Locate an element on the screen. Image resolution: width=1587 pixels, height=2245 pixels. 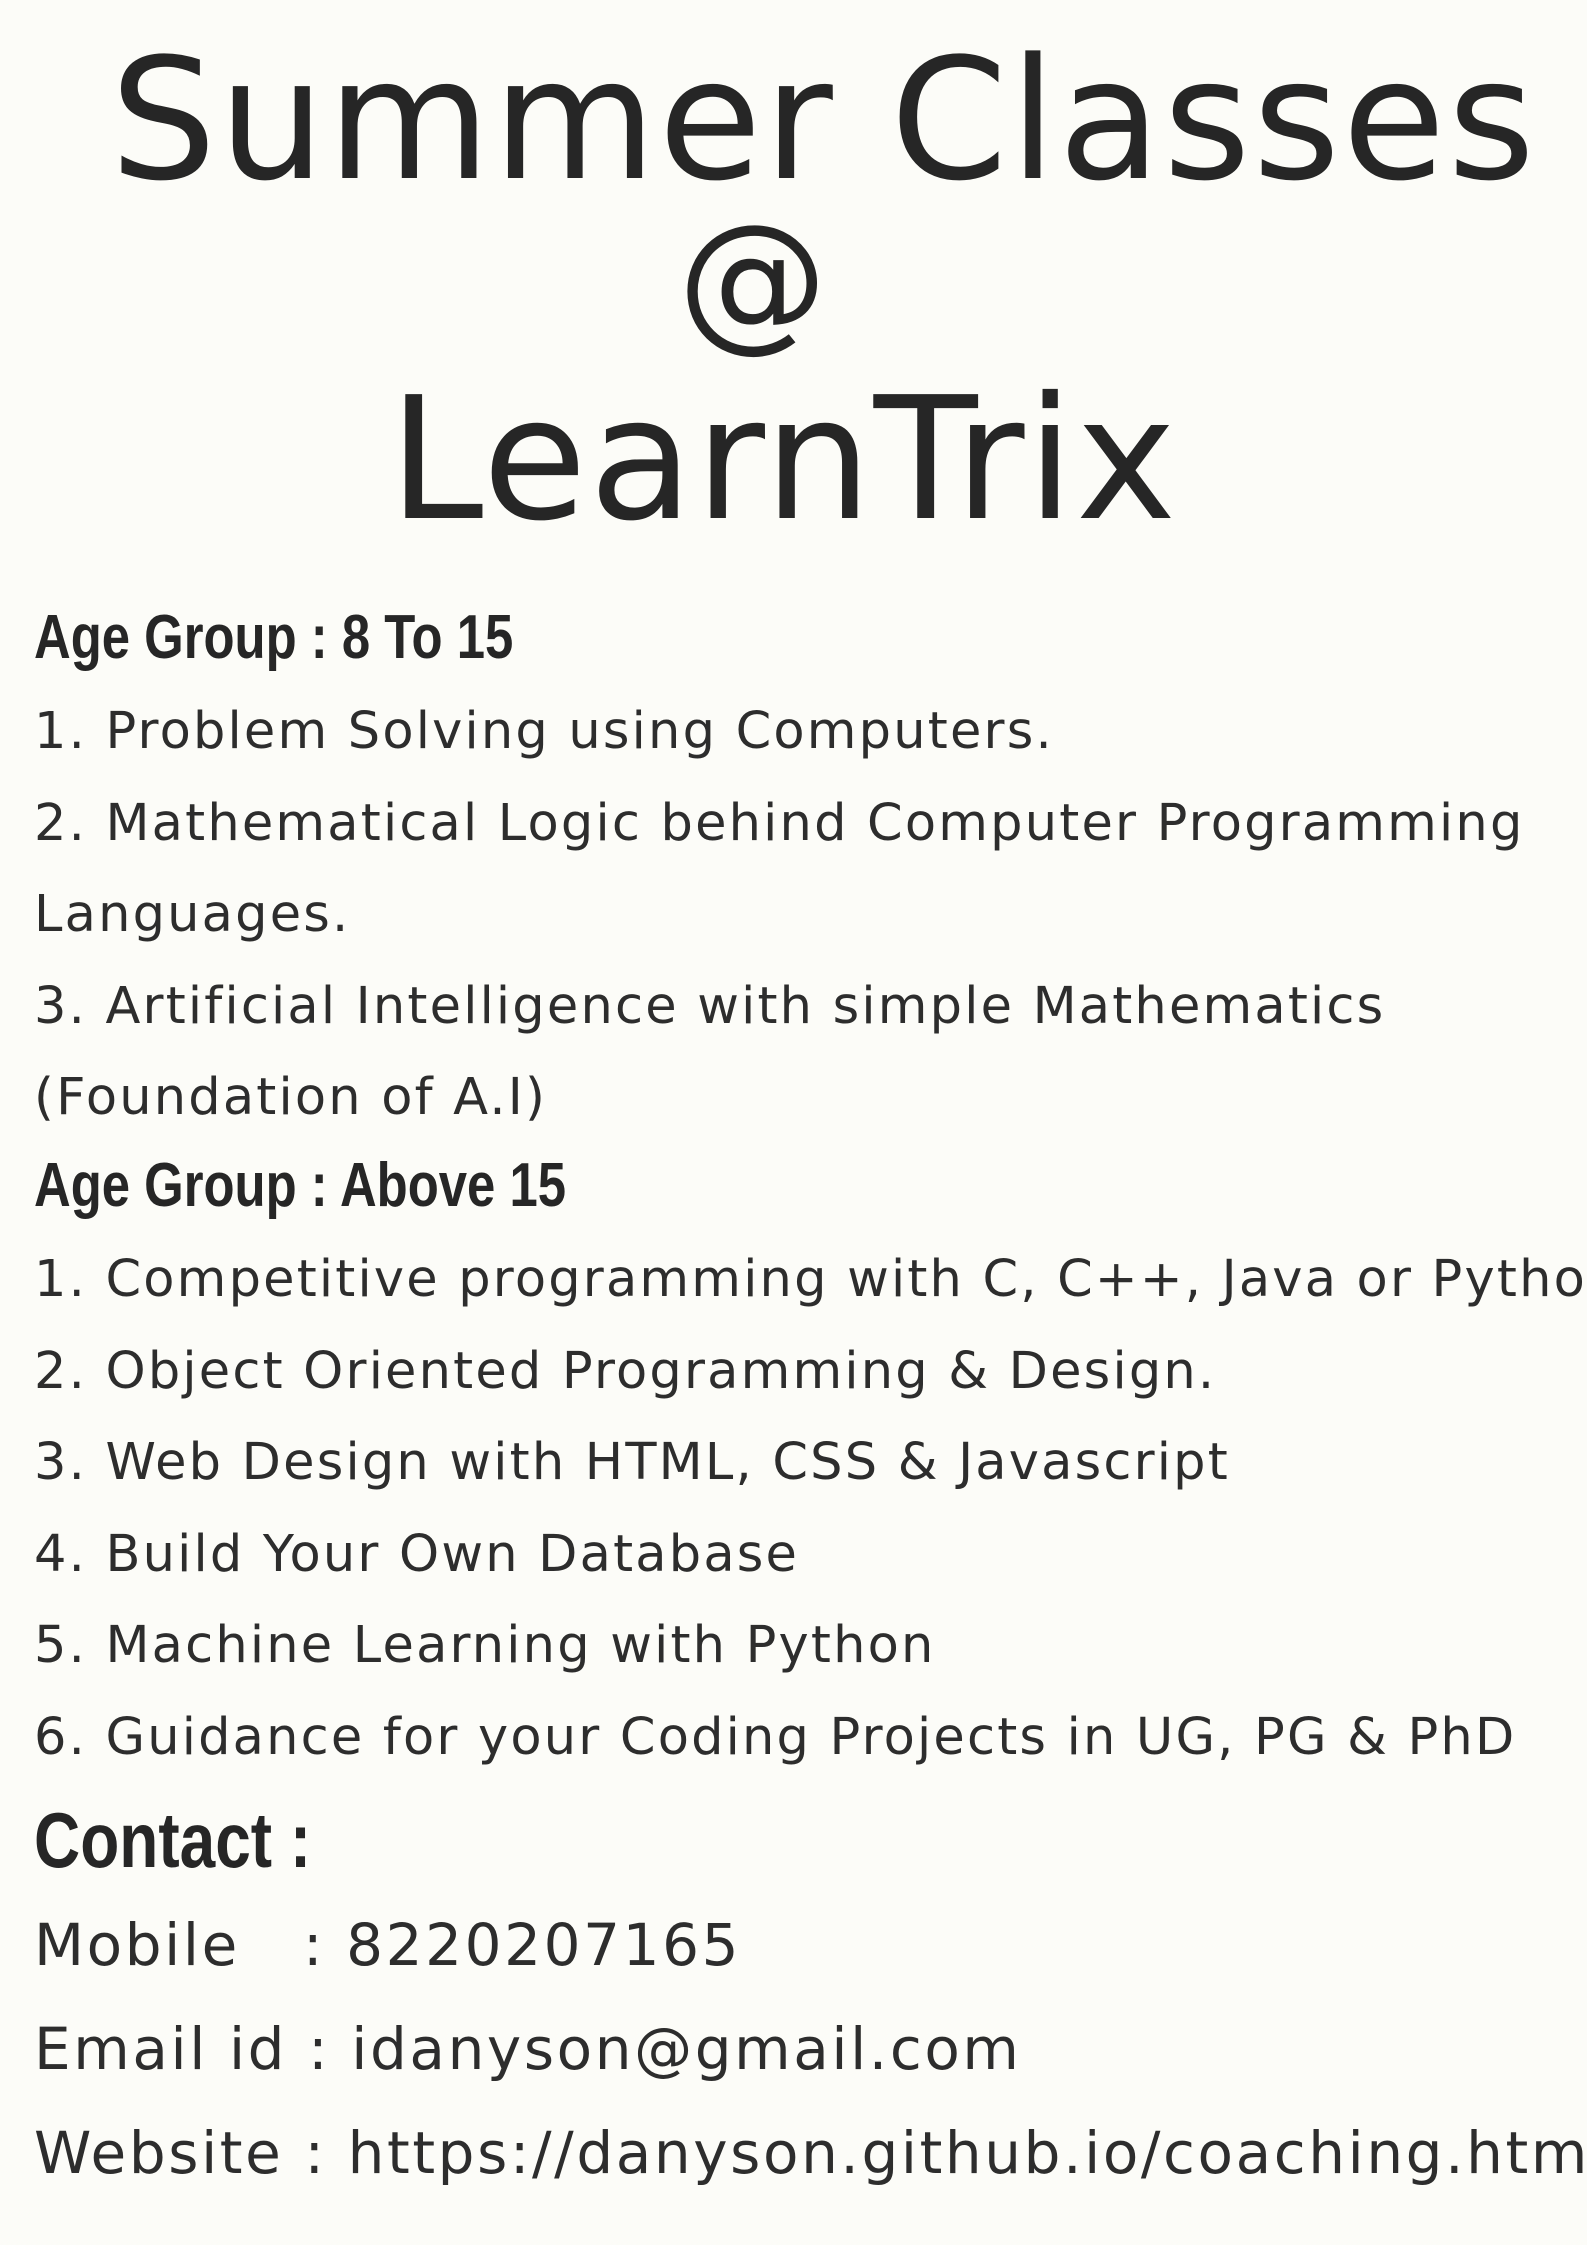
list-item: (Foundation of A.I) is located at coordinates (291, 1097).